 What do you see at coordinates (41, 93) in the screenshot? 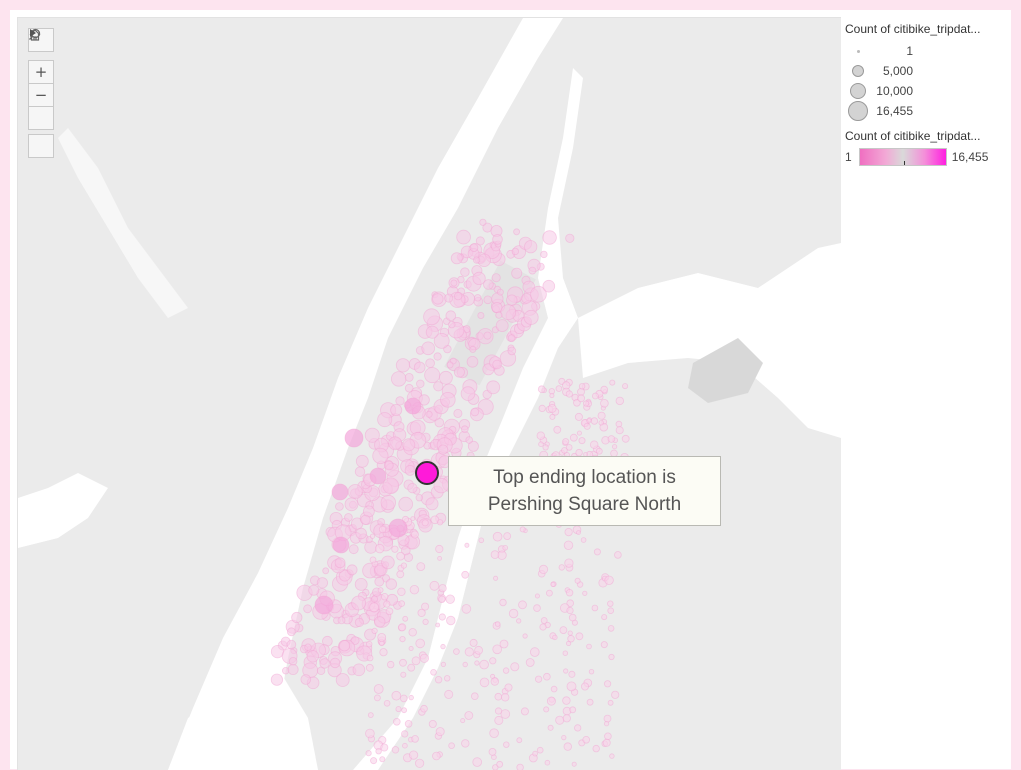
I see `play-icon` at bounding box center [41, 93].